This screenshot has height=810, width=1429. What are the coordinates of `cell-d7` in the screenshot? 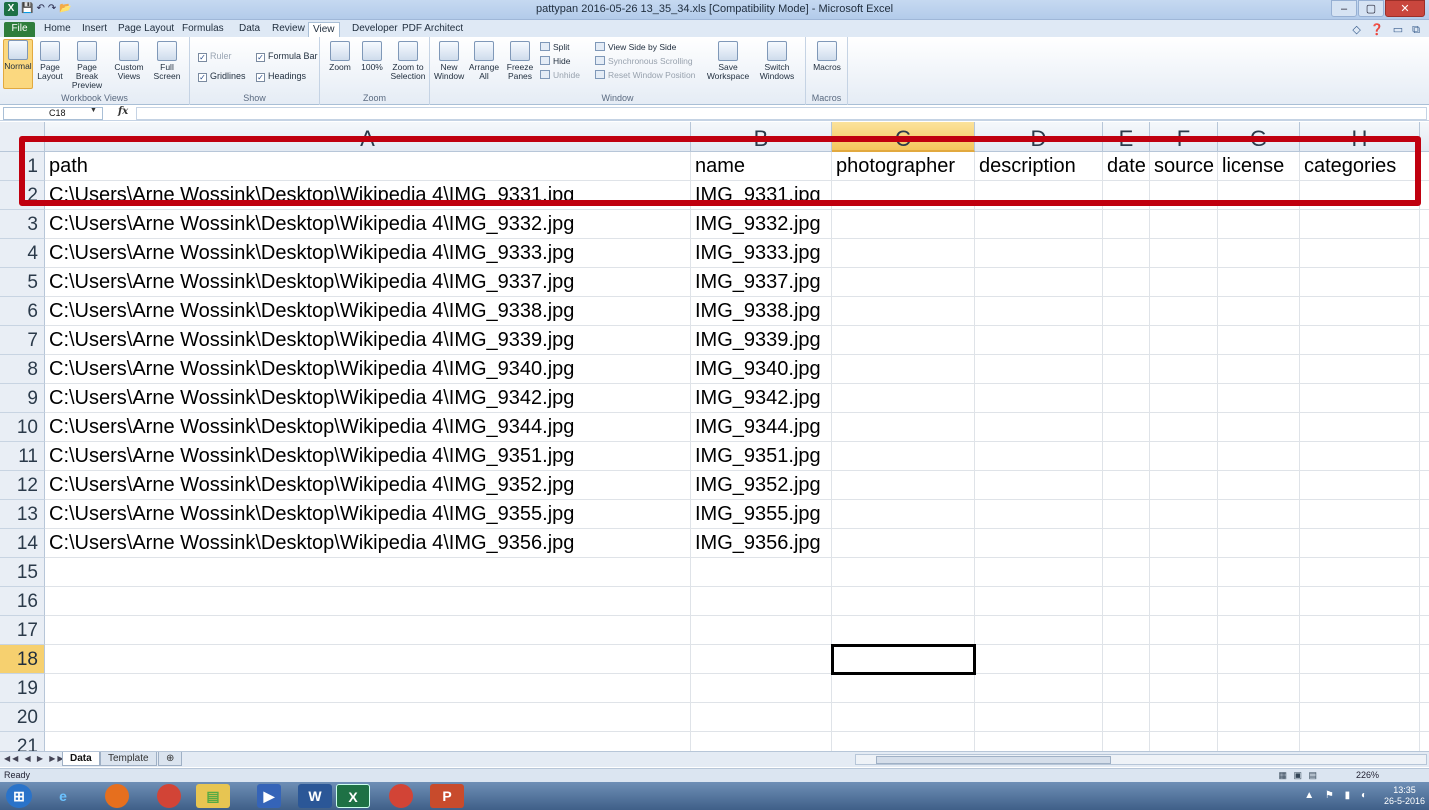 It's located at (1039, 340).